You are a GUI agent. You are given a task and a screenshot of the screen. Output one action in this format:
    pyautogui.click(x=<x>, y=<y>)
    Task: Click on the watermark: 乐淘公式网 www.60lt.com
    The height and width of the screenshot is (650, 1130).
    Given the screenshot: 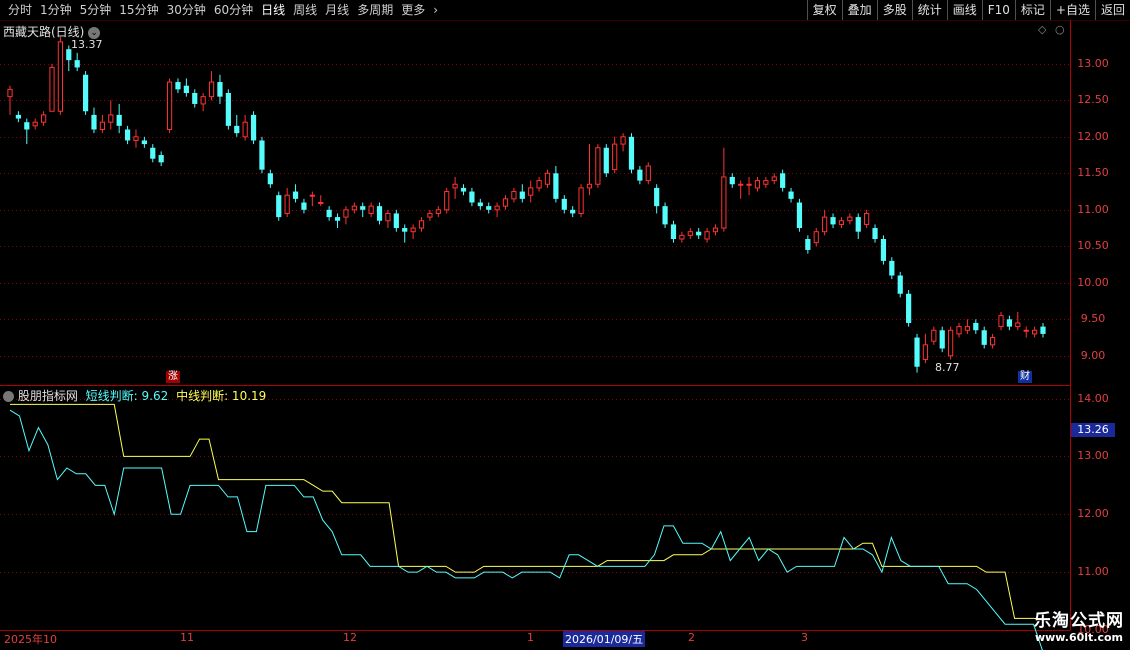 What is the action you would take?
    pyautogui.click(x=1079, y=625)
    